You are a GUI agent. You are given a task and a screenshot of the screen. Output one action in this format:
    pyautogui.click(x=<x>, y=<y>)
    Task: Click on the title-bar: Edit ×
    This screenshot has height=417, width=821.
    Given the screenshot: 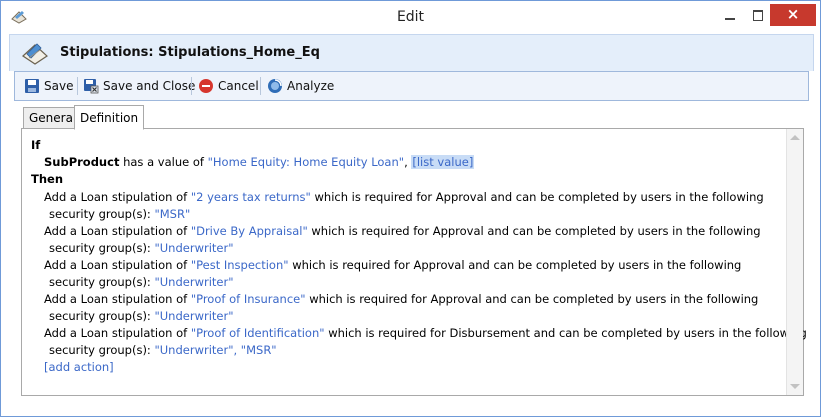 What is the action you would take?
    pyautogui.click(x=410, y=17)
    